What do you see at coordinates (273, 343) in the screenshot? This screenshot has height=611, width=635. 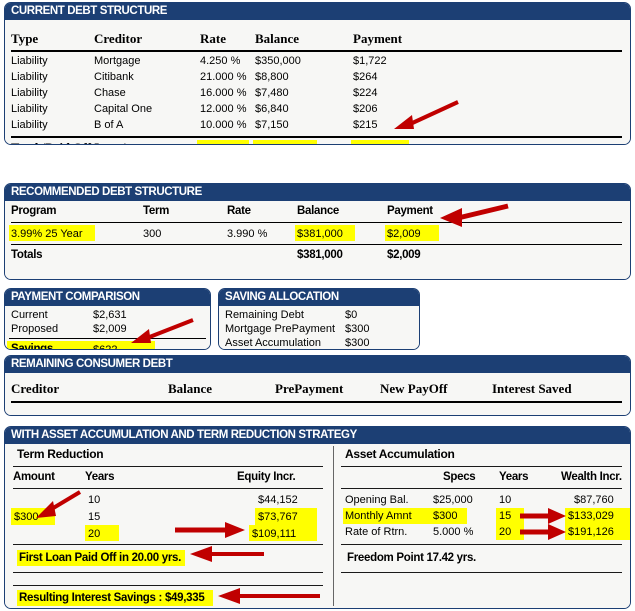 I see `saving-allocation-label-asset-accumulation: Asset Accumulation` at bounding box center [273, 343].